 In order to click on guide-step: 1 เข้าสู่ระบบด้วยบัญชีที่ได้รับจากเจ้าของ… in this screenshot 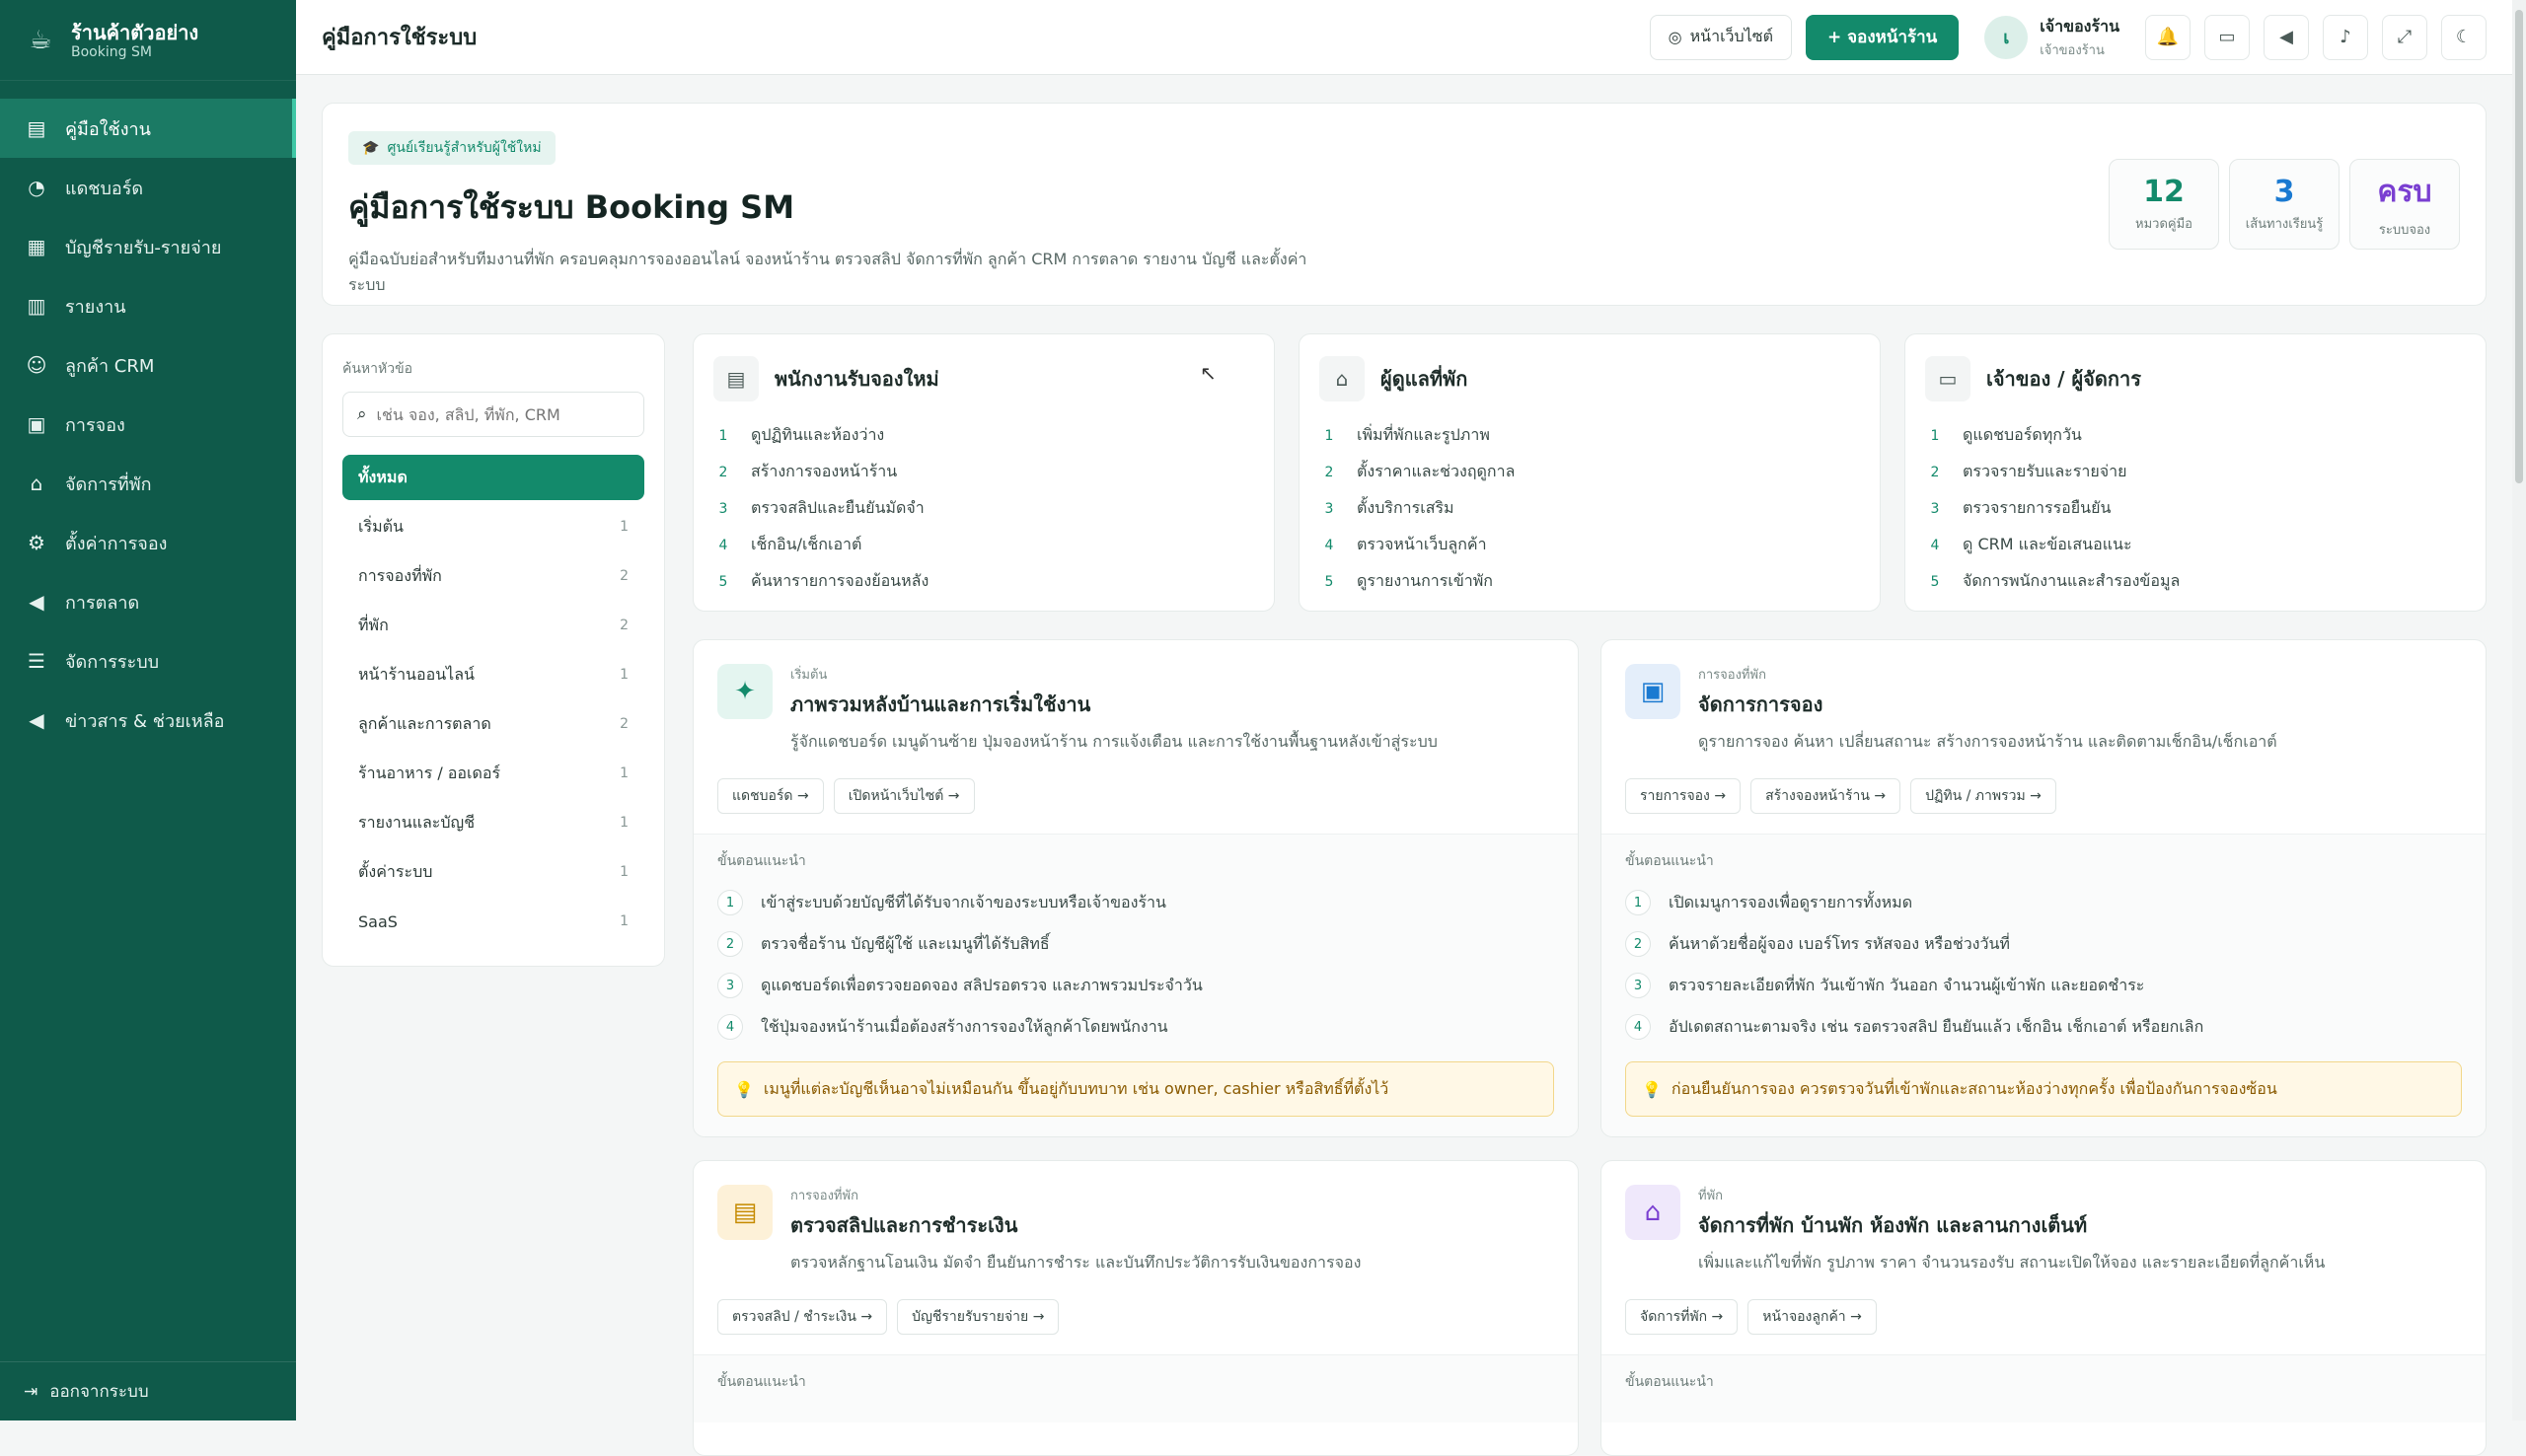, I will do `click(1135, 902)`.